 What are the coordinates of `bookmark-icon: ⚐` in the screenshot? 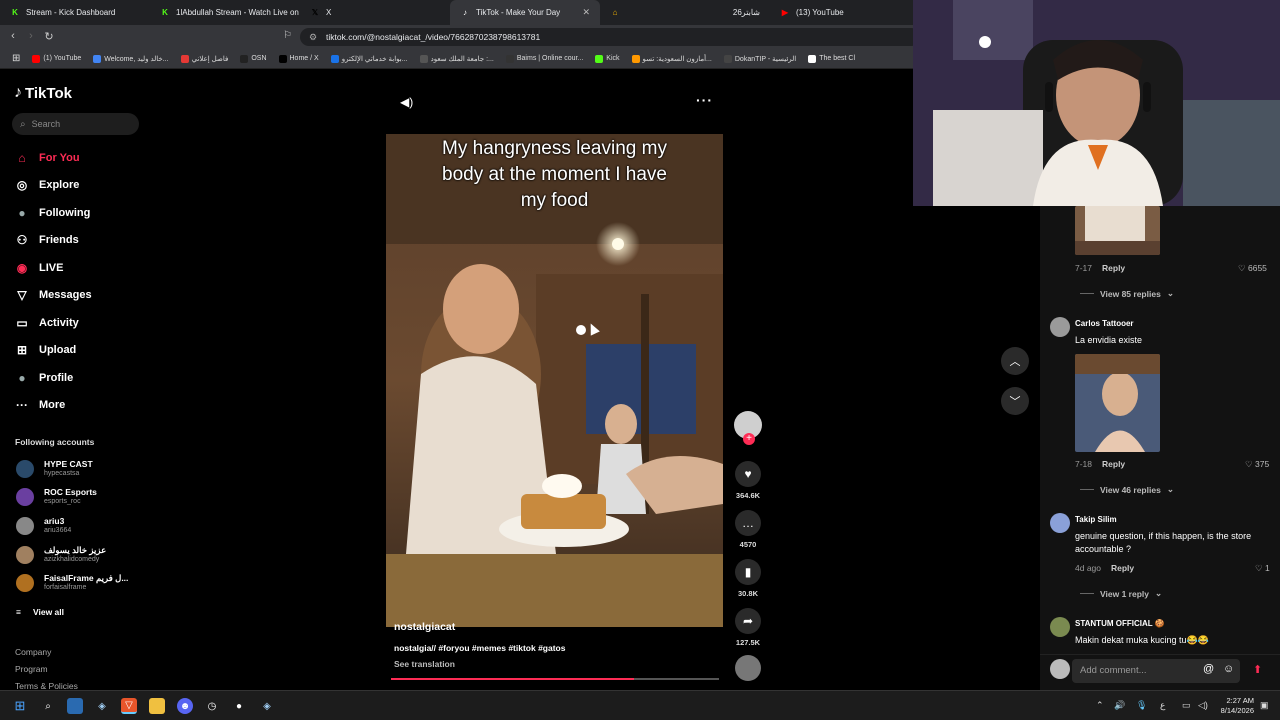 It's located at (287, 35).